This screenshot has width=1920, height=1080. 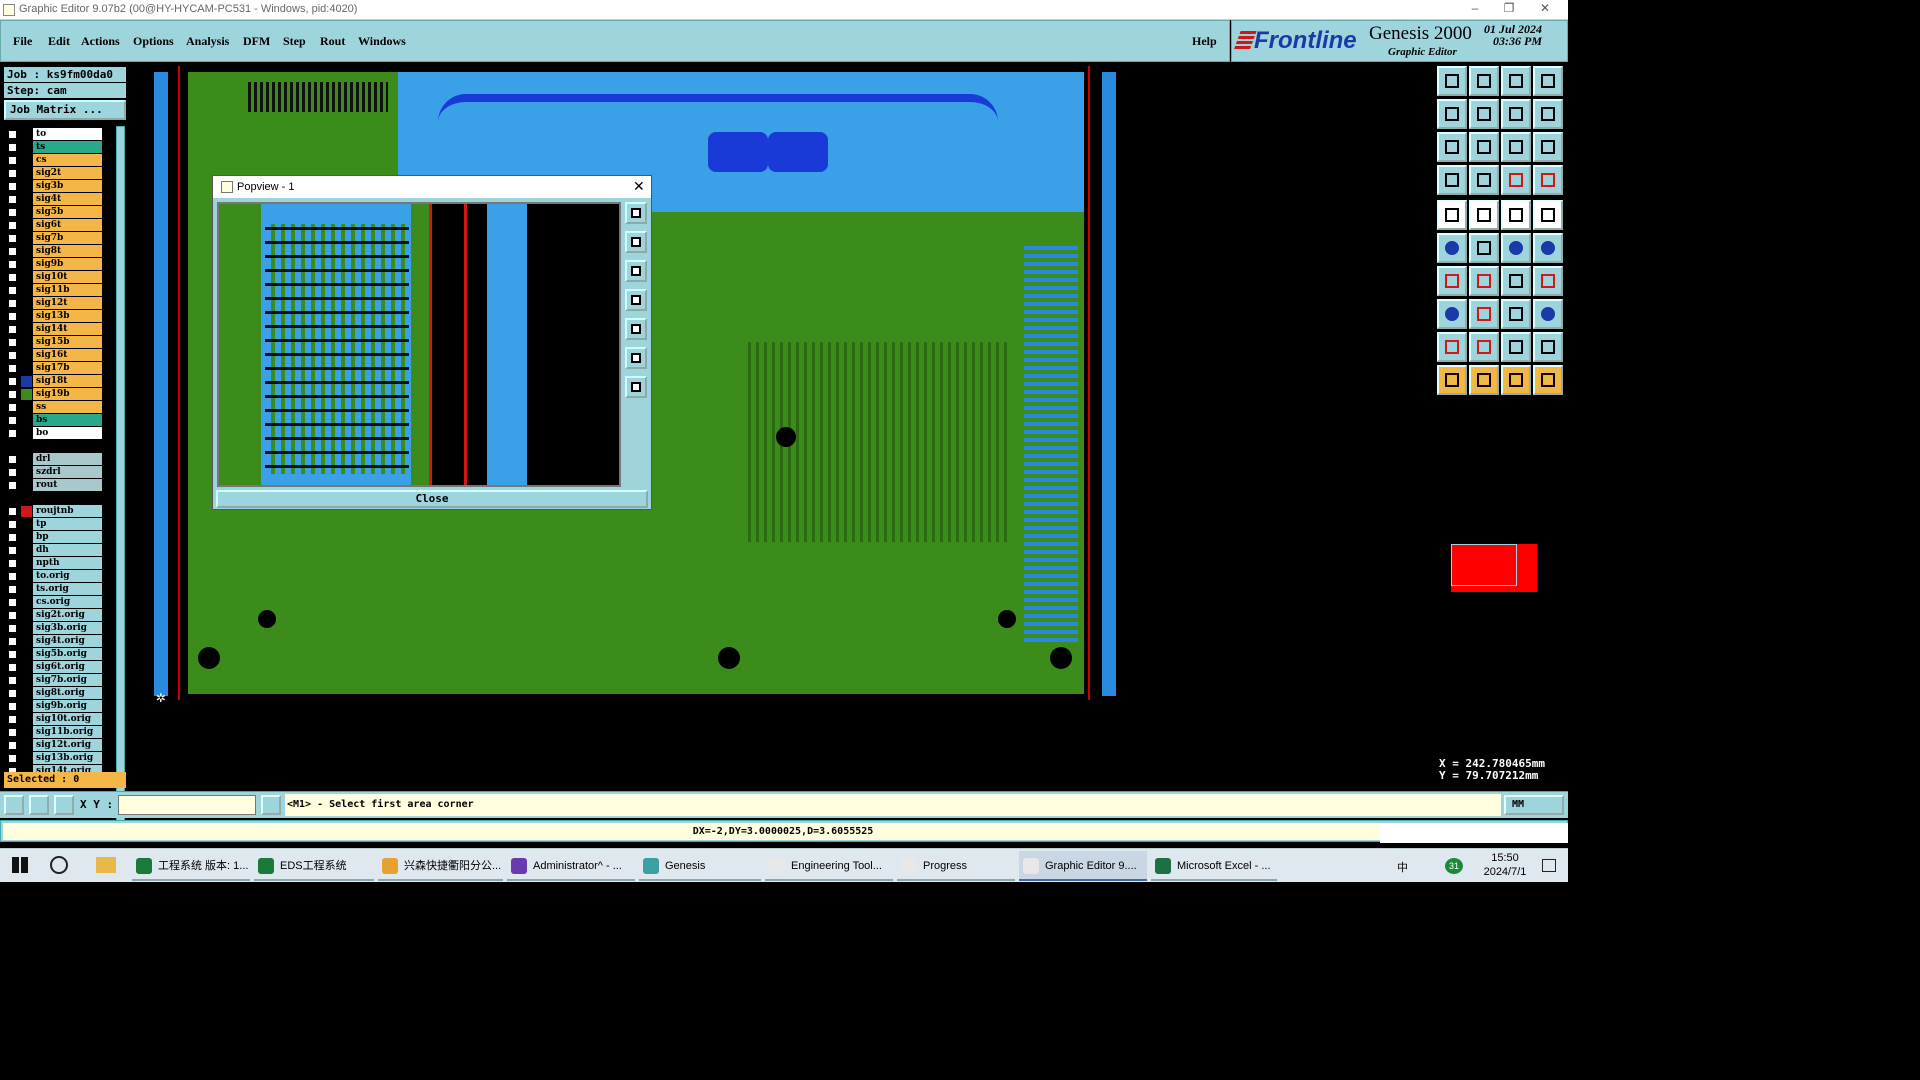 What do you see at coordinates (59, 186) in the screenshot?
I see `layer-row: sig3b` at bounding box center [59, 186].